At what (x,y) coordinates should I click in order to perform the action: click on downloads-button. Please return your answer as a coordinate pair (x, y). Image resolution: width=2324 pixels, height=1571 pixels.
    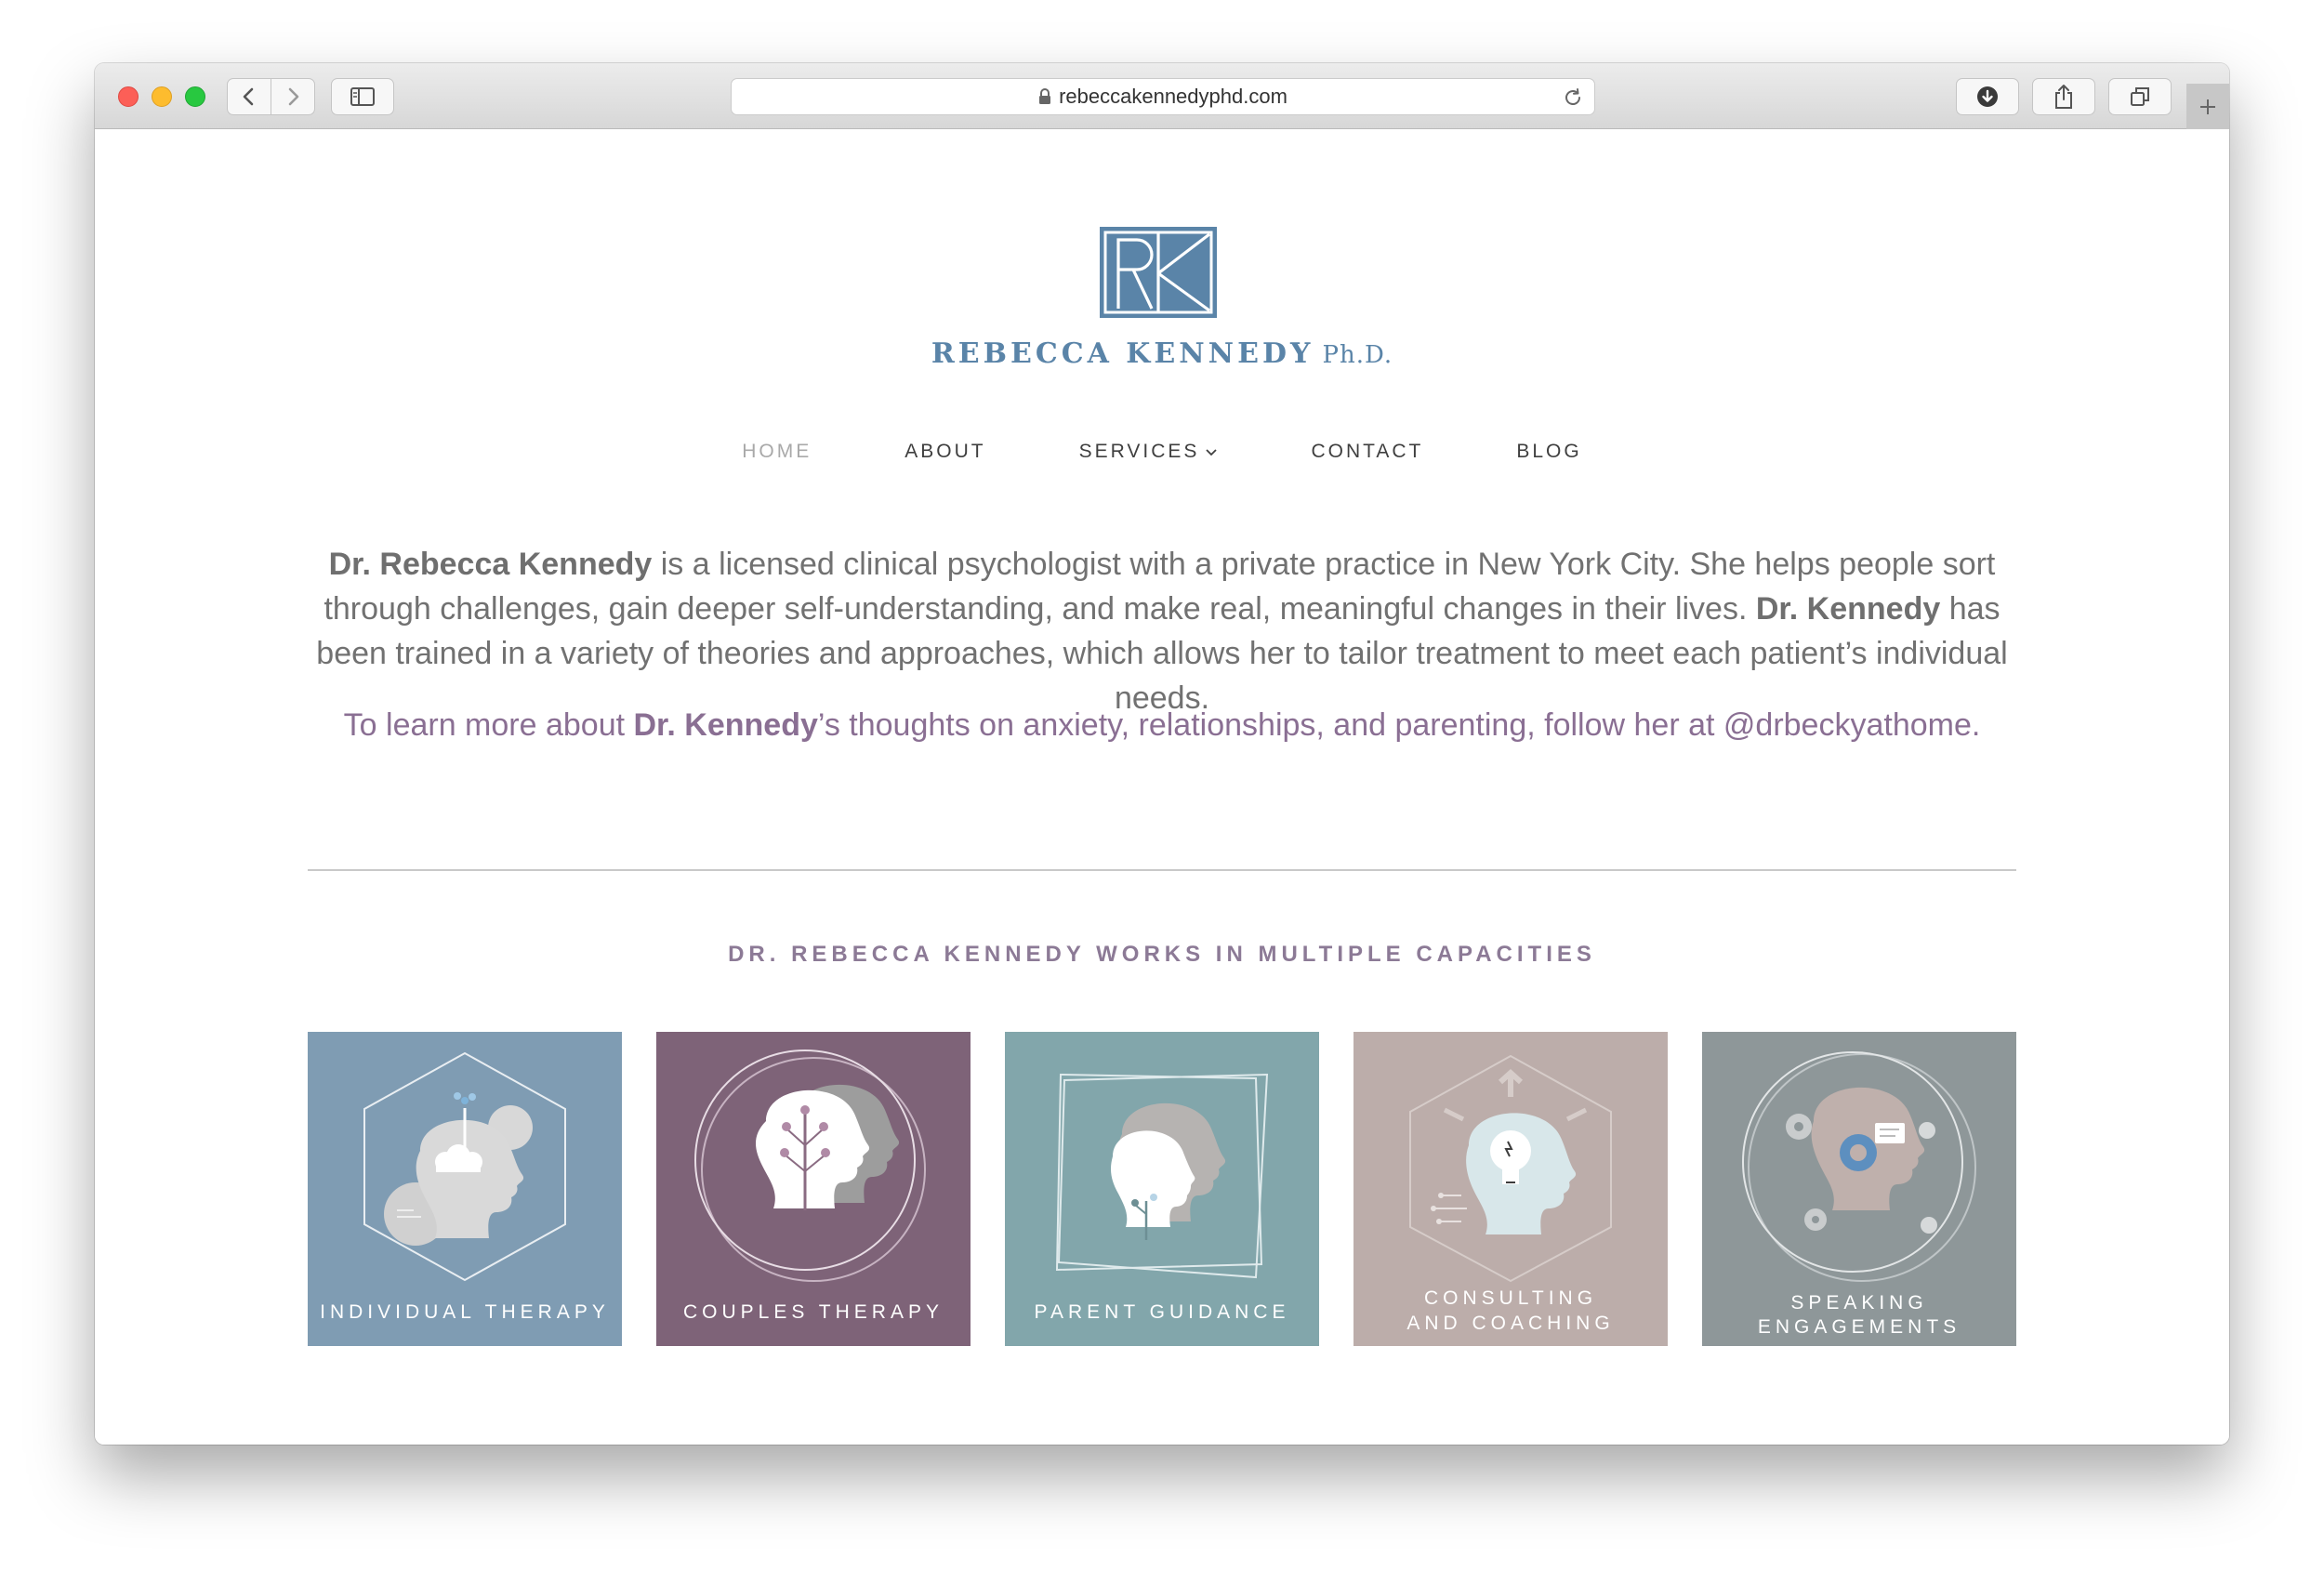
    Looking at the image, I should click on (1987, 96).